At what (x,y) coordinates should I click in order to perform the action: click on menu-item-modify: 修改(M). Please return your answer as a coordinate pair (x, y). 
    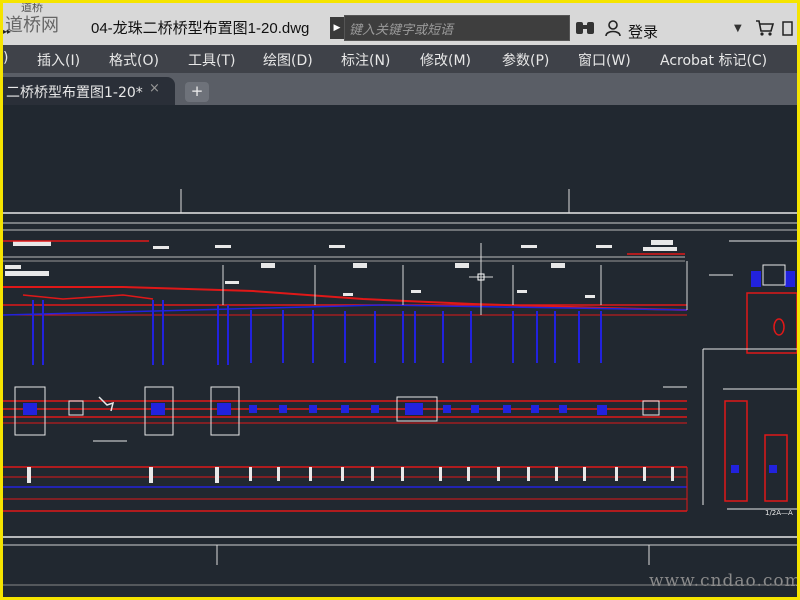
    Looking at the image, I should click on (445, 60).